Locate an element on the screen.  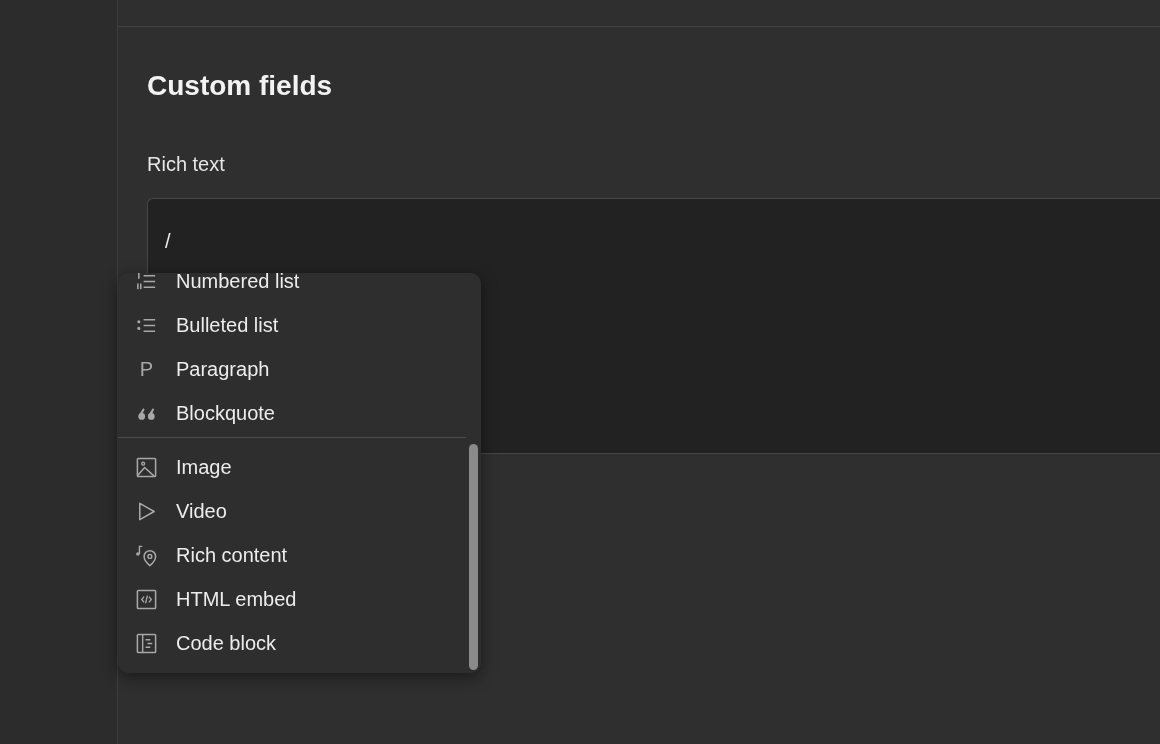
code-block-icon is located at coordinates (146, 643).